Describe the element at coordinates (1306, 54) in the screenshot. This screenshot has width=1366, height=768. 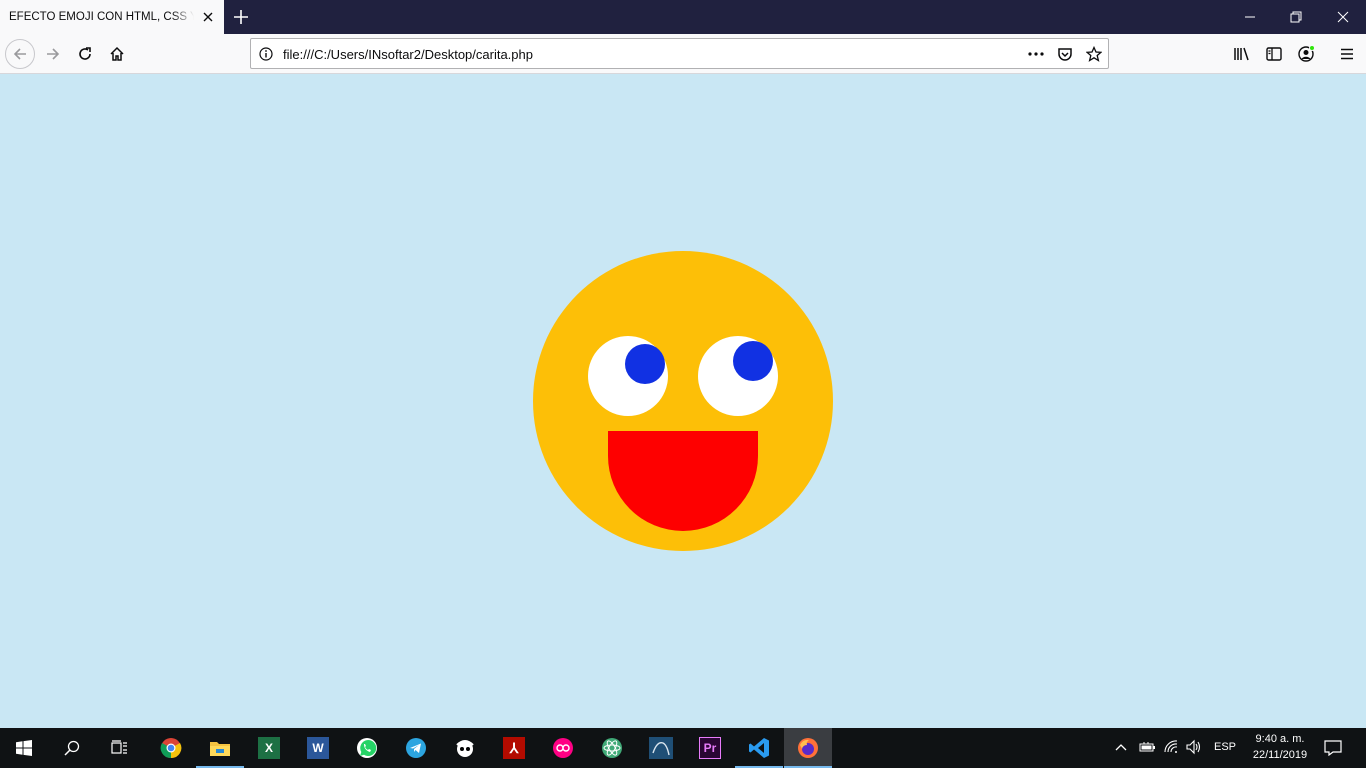
I see `account-icon` at that location.